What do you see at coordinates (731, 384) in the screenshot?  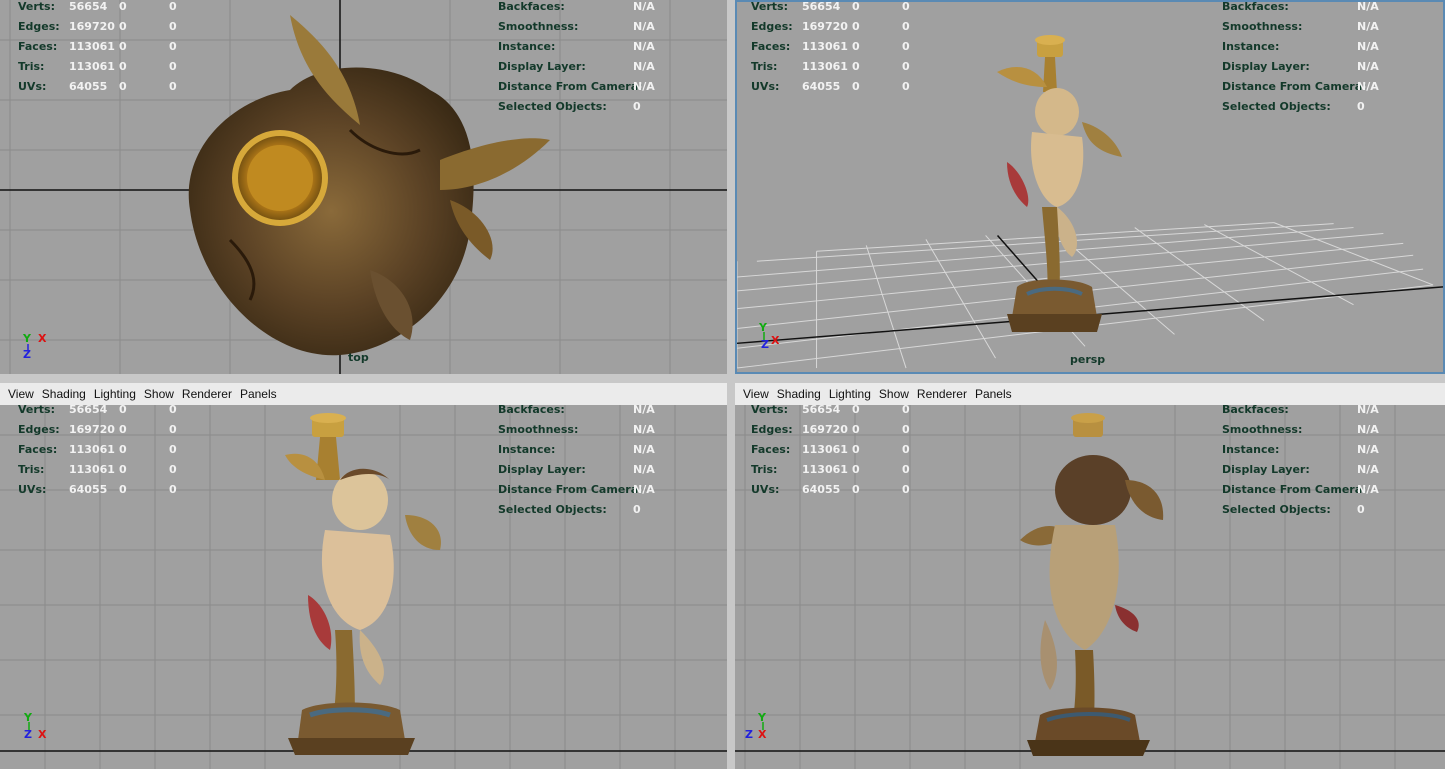 I see `vertical-divider` at bounding box center [731, 384].